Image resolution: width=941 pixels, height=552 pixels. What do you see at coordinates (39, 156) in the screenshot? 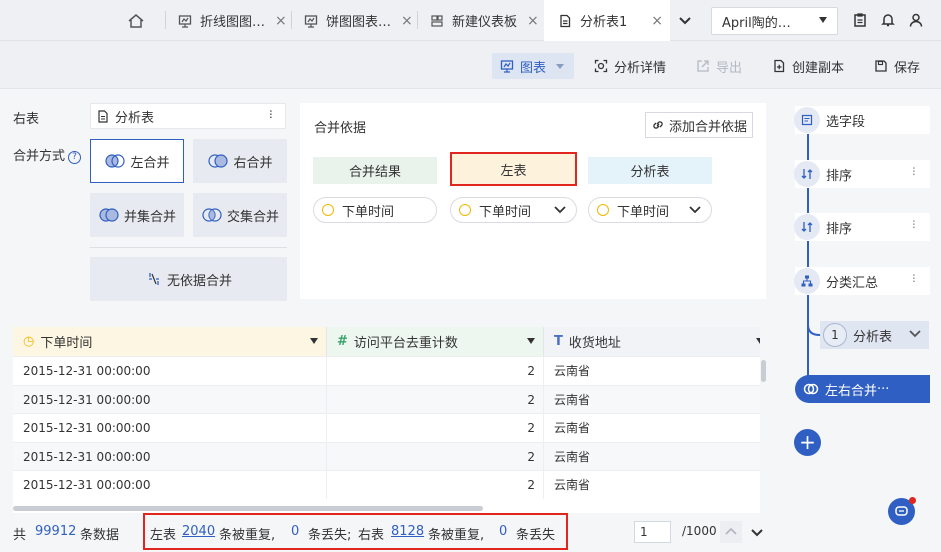
I see `merge-mode-text: 合并方式` at bounding box center [39, 156].